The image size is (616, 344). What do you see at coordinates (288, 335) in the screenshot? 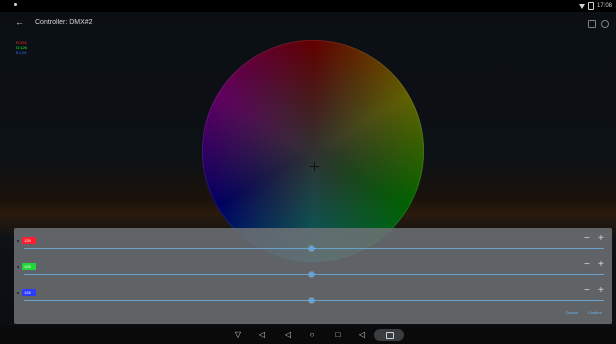
I see `nav-back-icon: ◁` at bounding box center [288, 335].